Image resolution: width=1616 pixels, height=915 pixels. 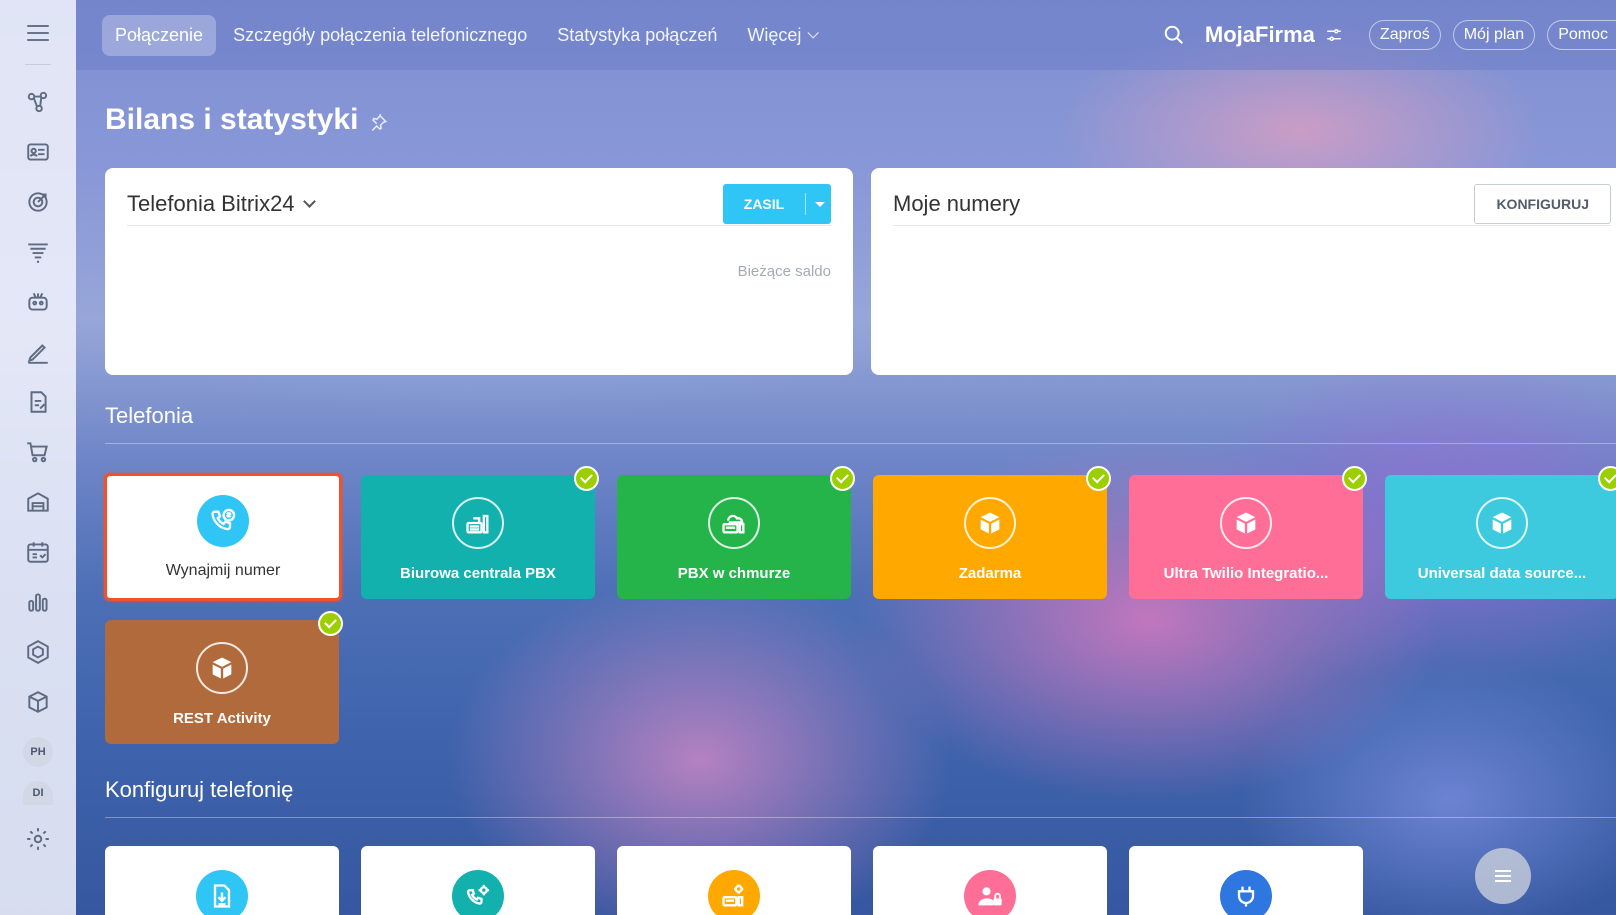 I want to click on list-icon, so click(x=1503, y=876).